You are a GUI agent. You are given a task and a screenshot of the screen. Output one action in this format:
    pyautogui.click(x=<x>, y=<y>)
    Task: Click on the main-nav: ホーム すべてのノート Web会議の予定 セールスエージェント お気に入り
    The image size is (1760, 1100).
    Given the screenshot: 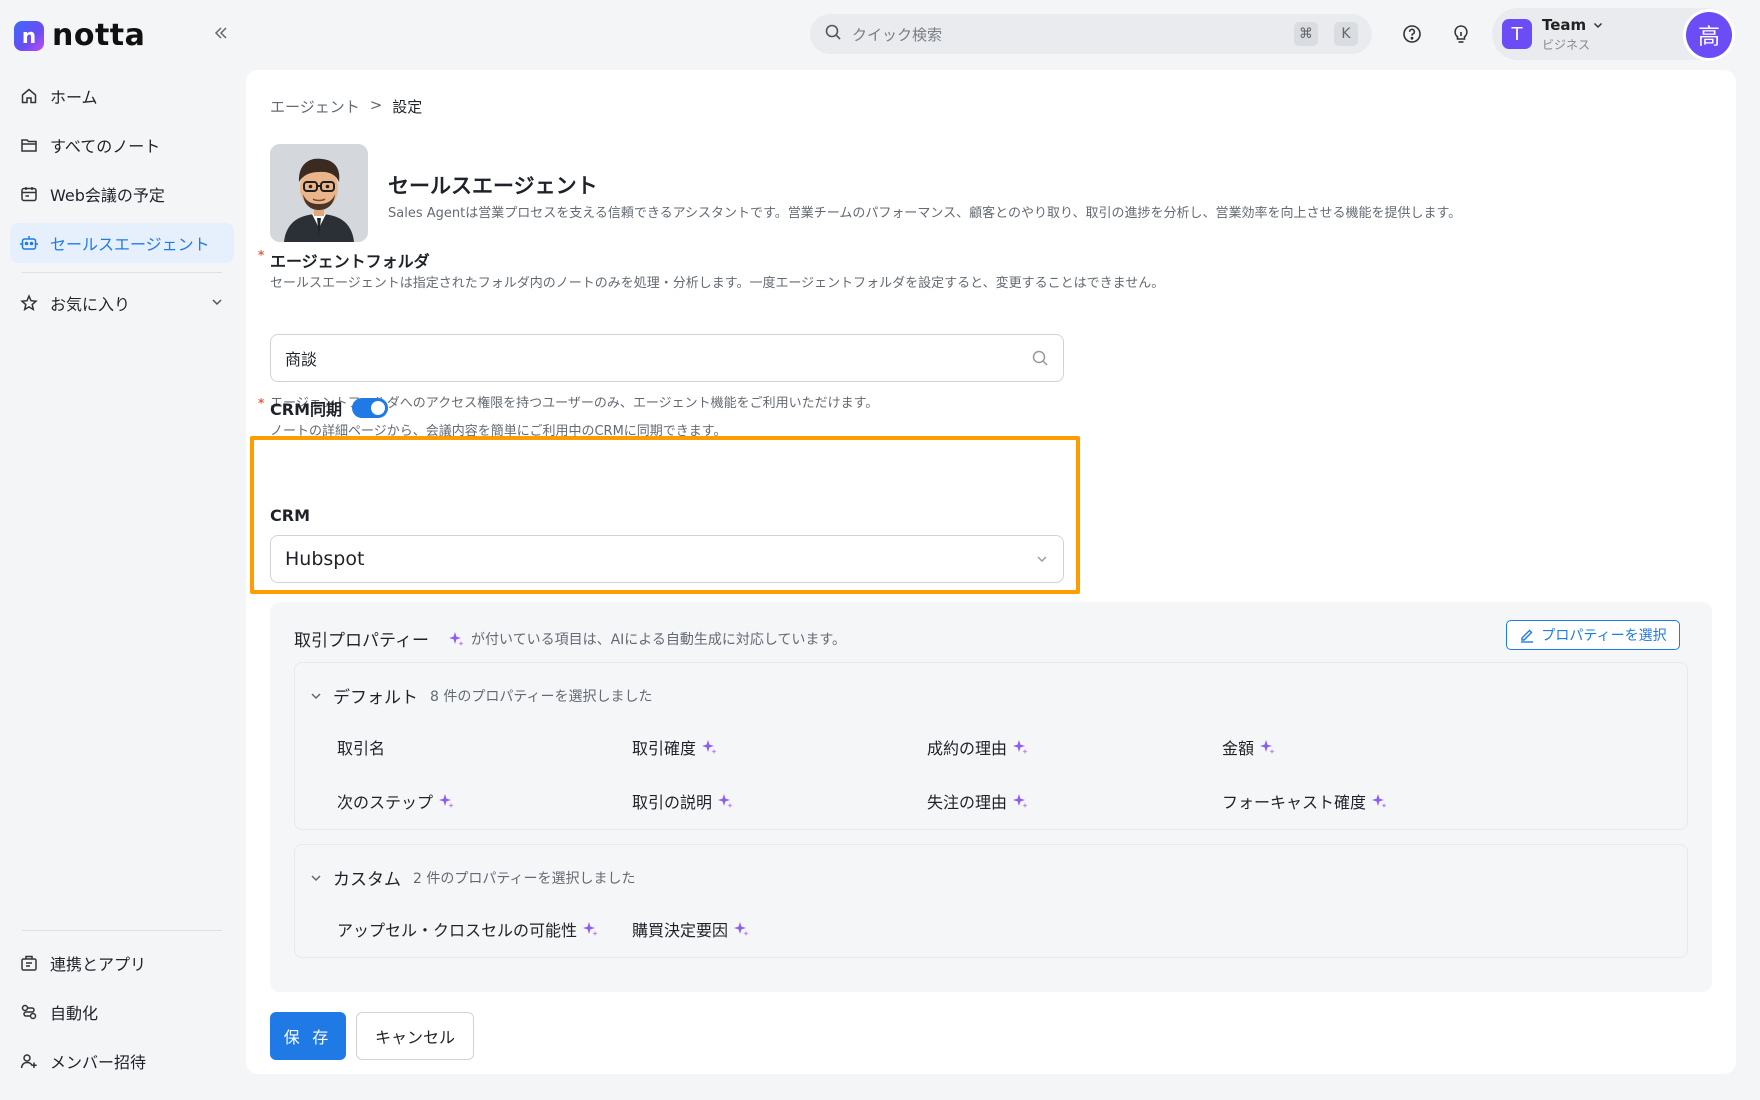 What is the action you would take?
    pyautogui.click(x=122, y=204)
    